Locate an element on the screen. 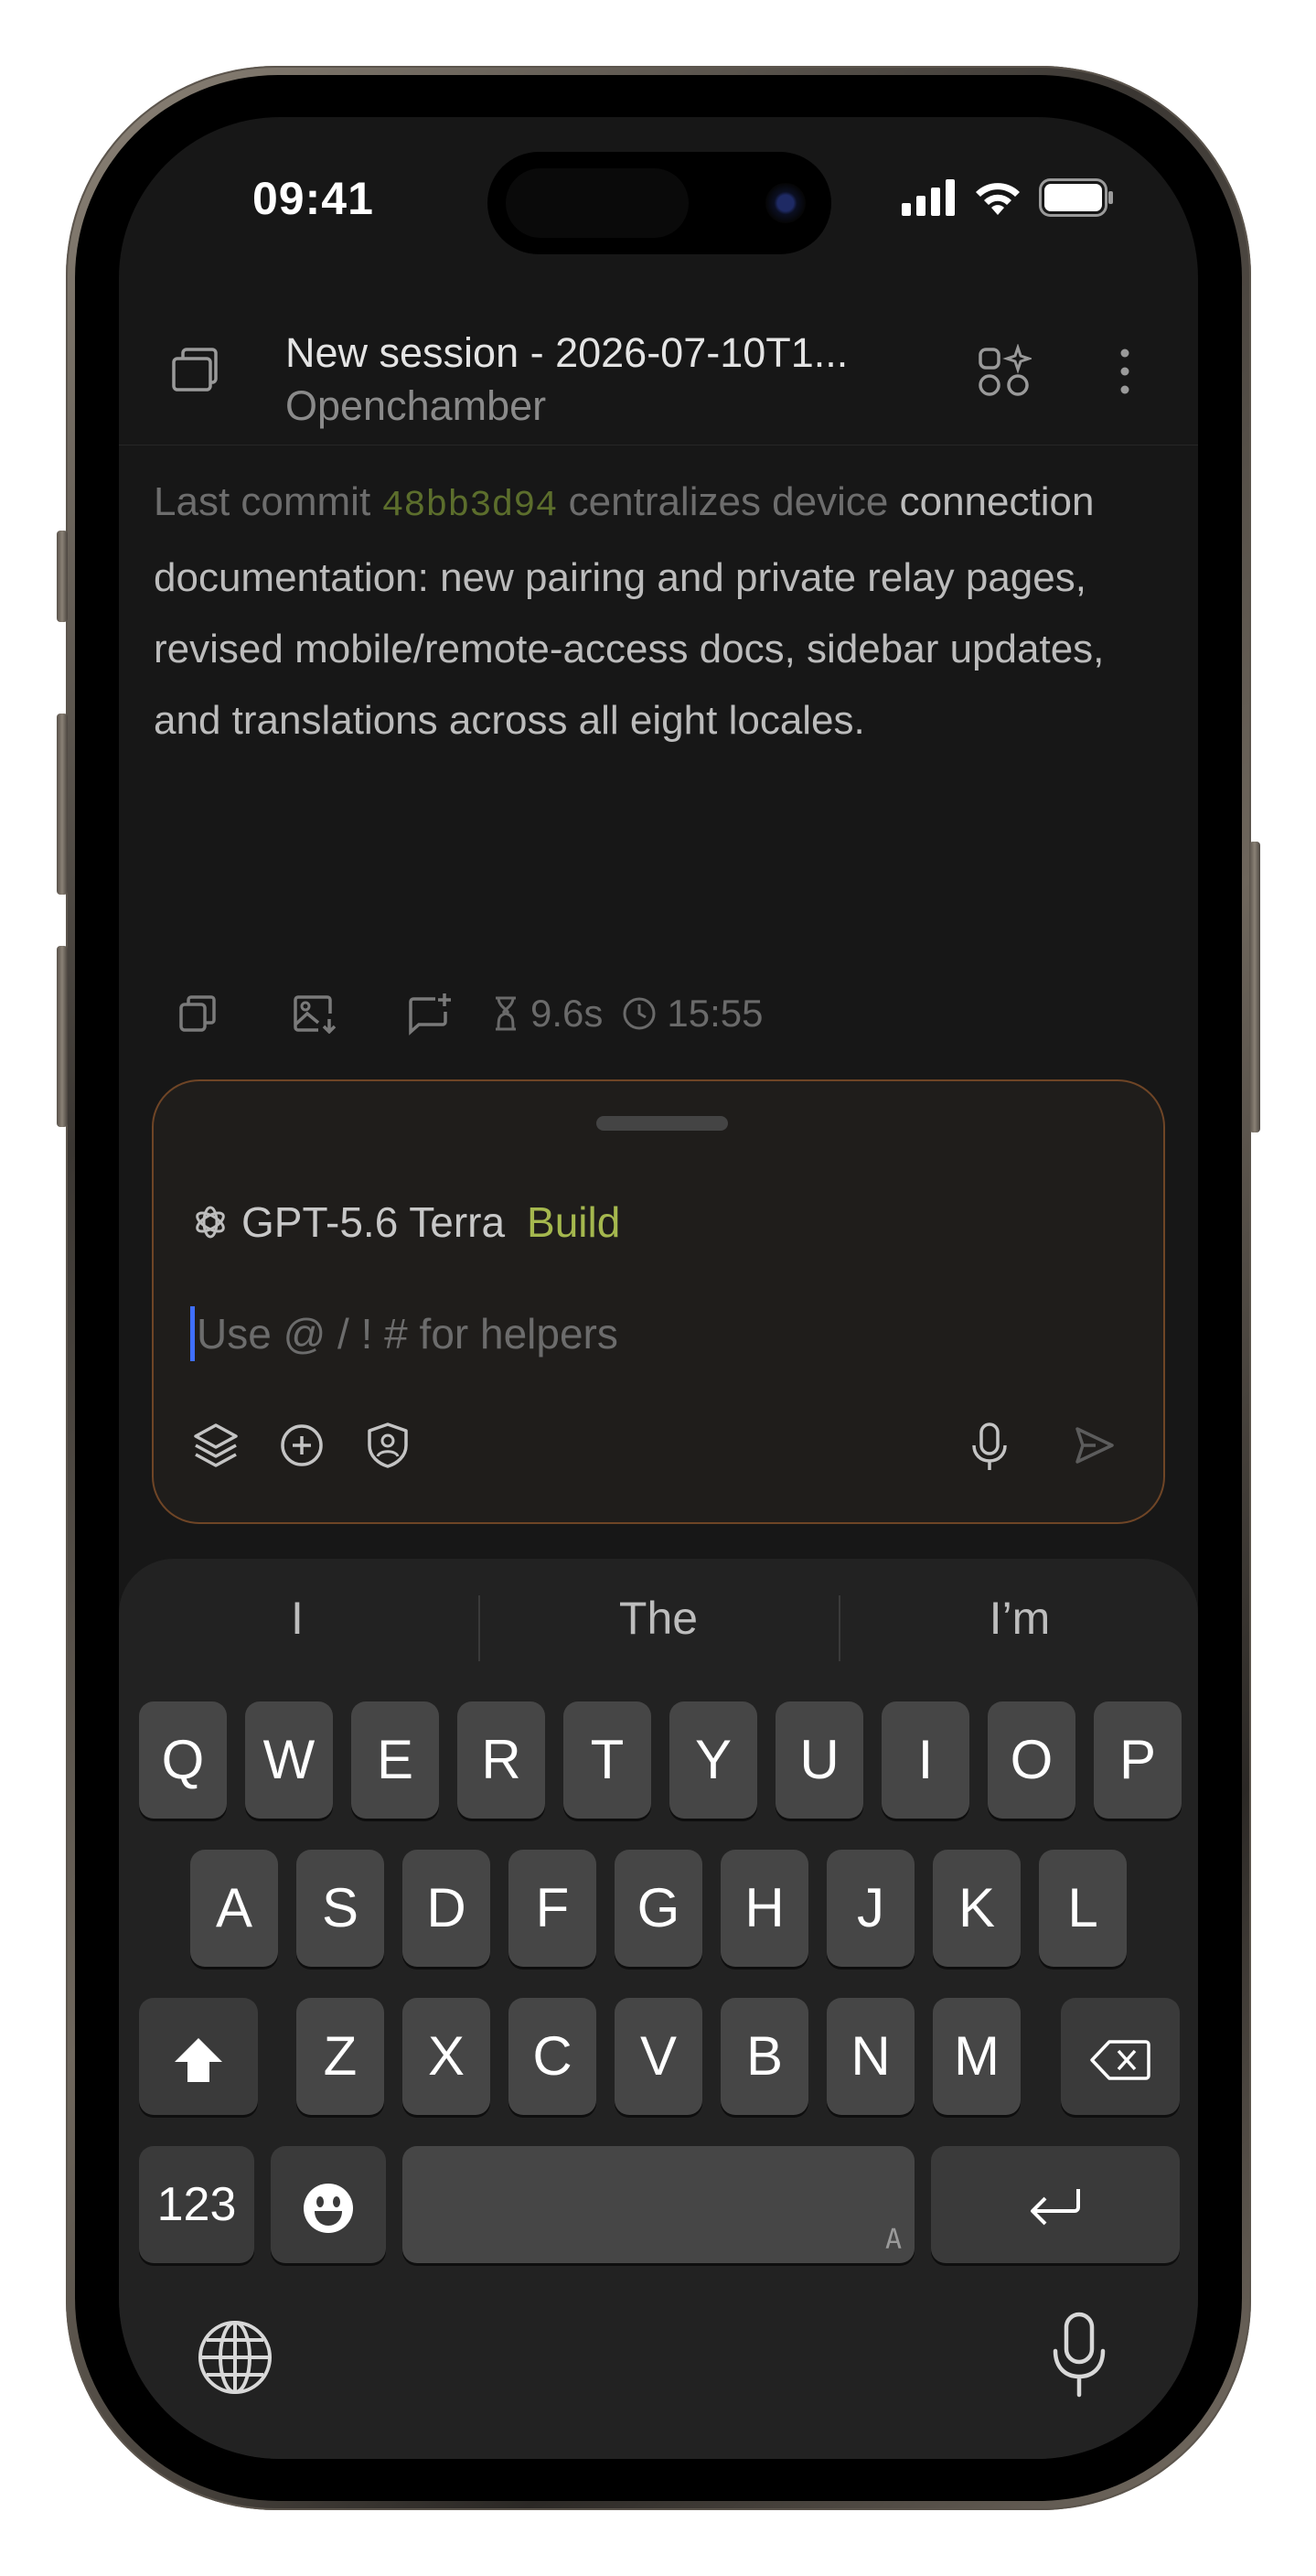 The image size is (1316, 2576). numbers-key: 123 is located at coordinates (196, 2205).